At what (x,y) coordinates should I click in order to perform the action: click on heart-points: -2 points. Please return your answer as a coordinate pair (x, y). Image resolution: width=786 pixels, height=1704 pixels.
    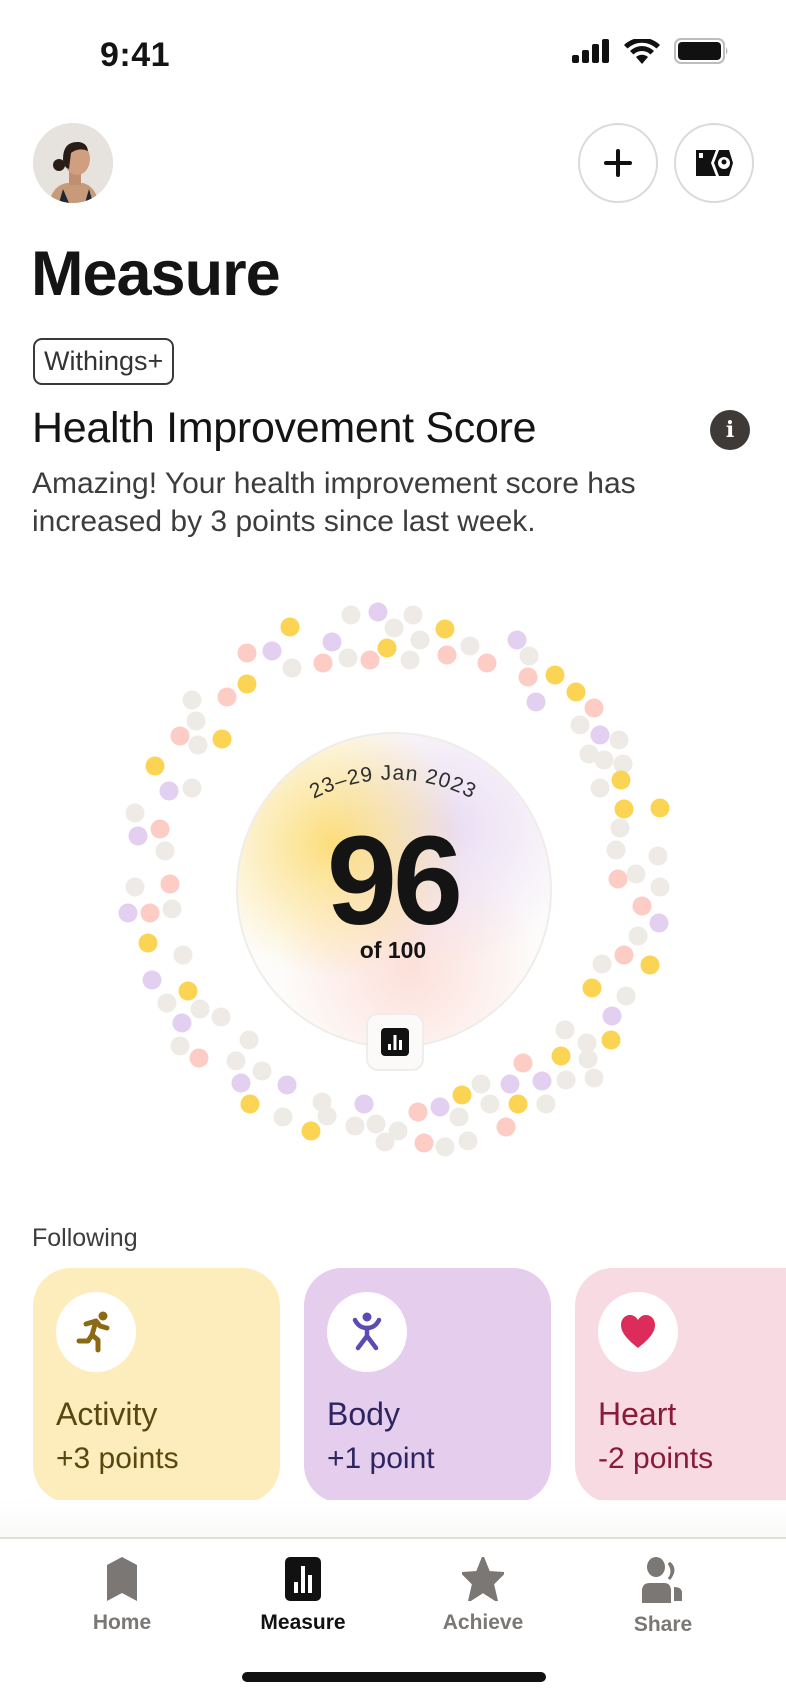
    Looking at the image, I should click on (656, 1458).